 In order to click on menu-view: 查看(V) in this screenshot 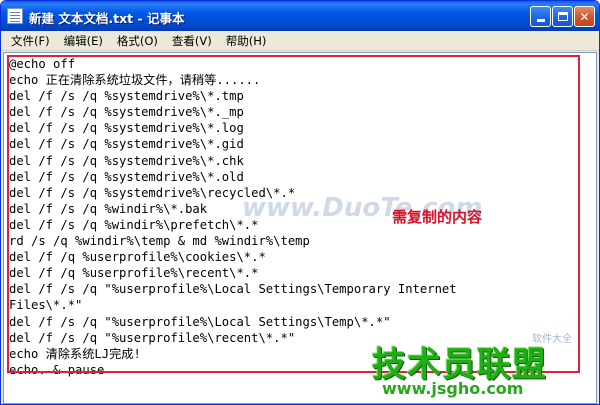, I will do `click(193, 41)`.